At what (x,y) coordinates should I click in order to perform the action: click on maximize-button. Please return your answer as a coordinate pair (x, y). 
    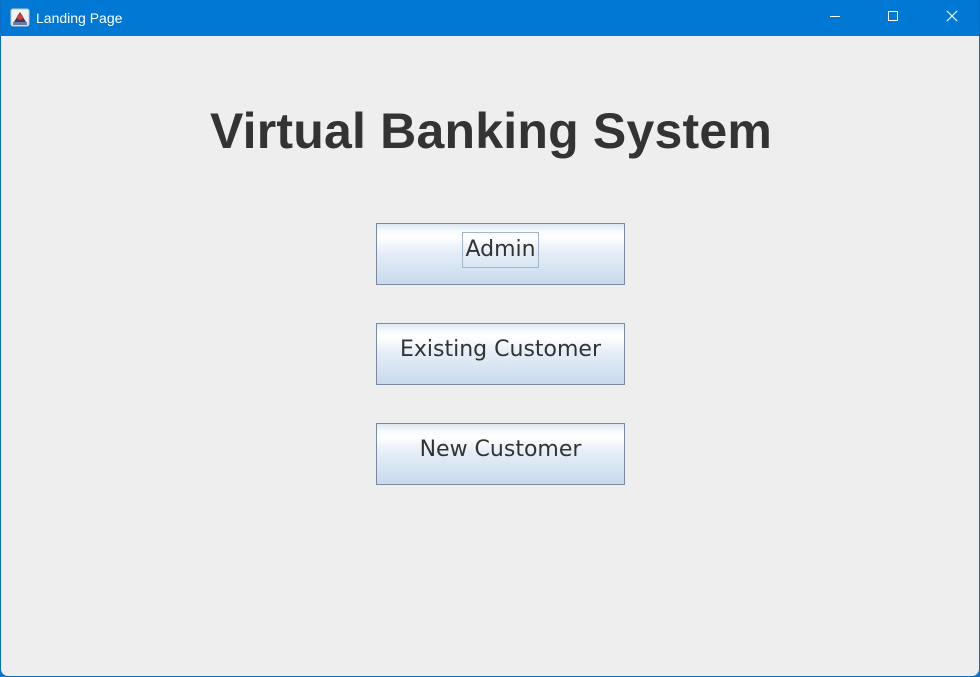
    Looking at the image, I should click on (893, 18).